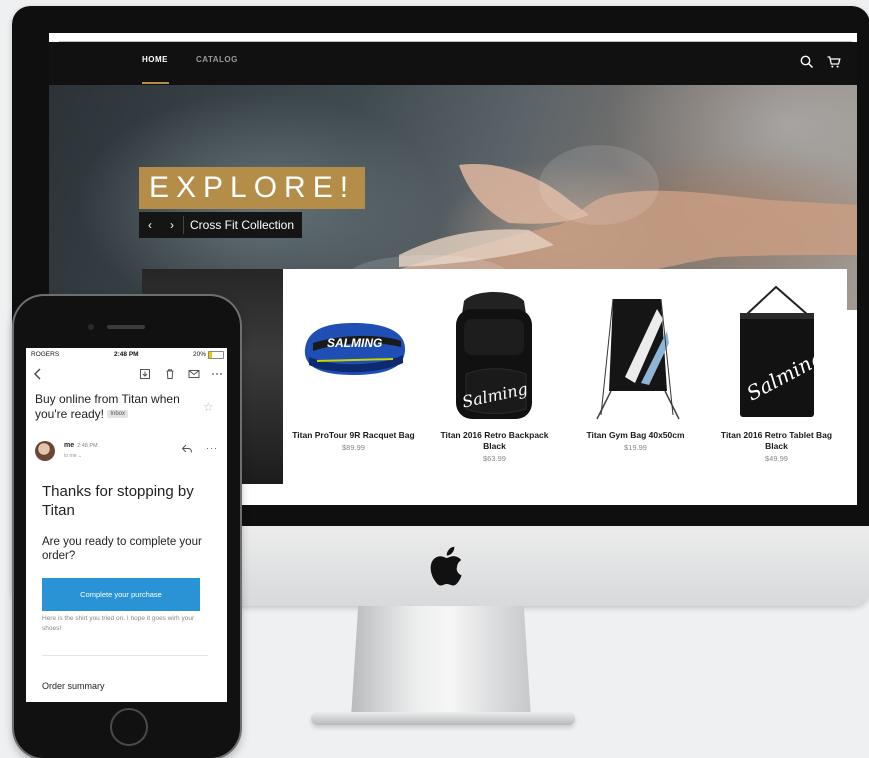 This screenshot has height=758, width=869. I want to click on more-options-icon, so click(217, 374).